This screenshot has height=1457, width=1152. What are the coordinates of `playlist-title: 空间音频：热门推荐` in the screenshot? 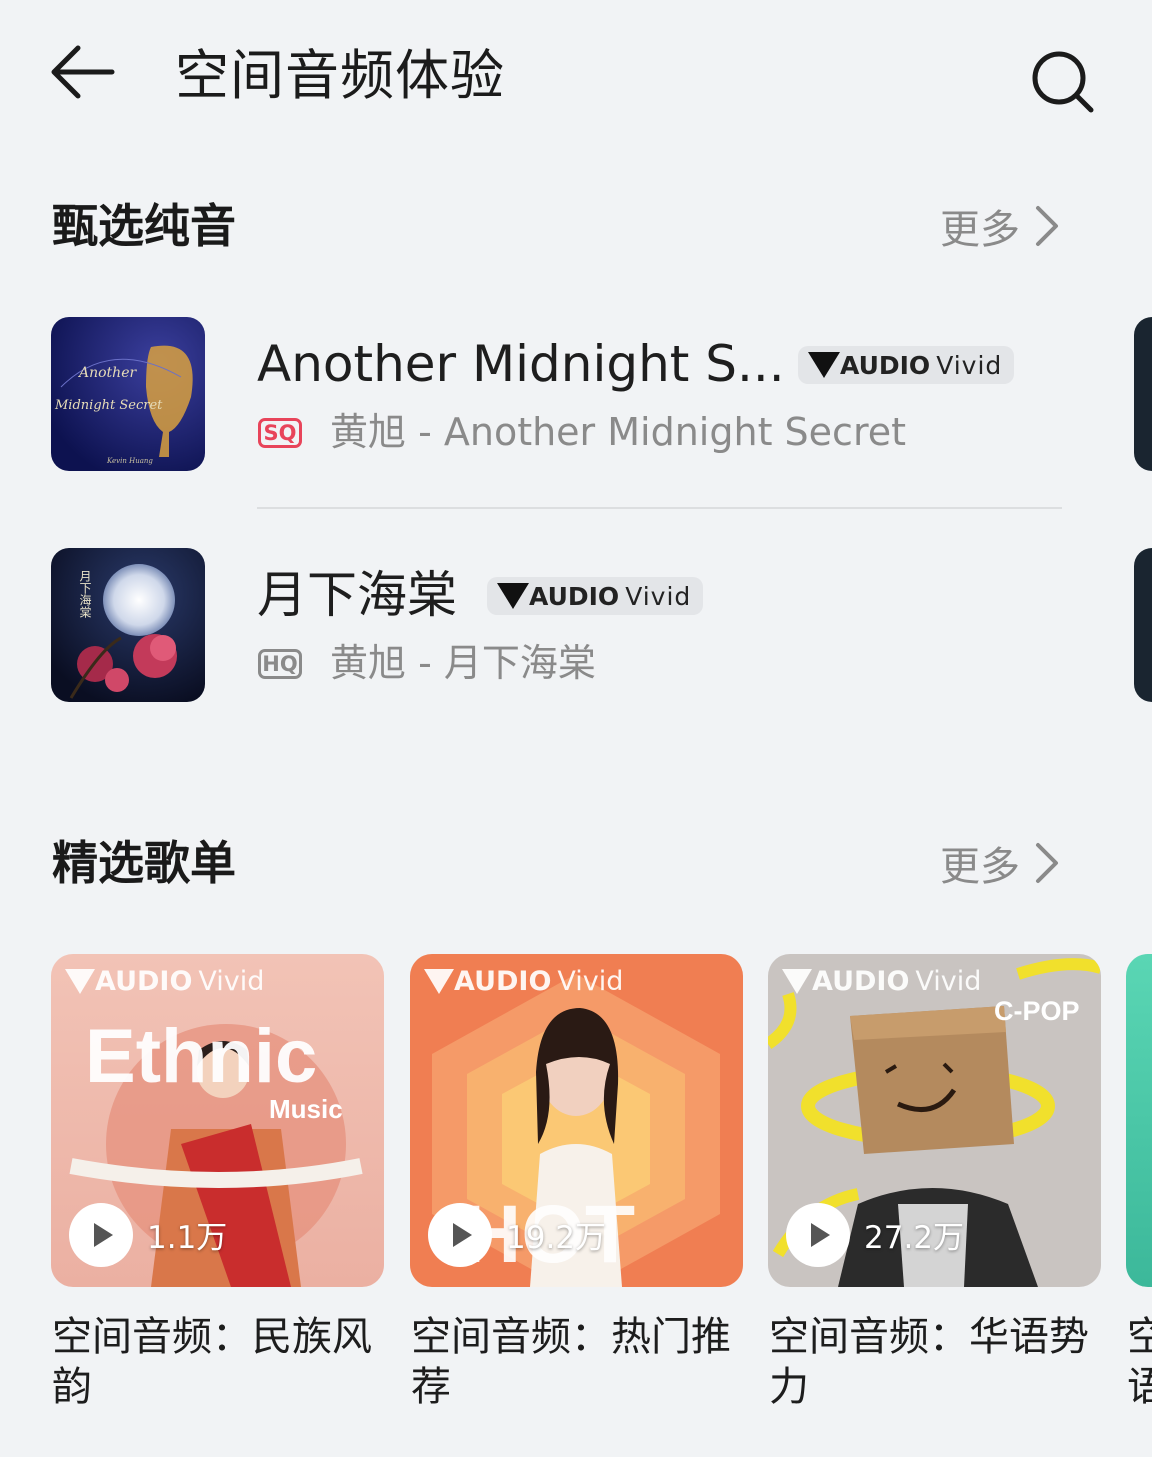 It's located at (581, 1362).